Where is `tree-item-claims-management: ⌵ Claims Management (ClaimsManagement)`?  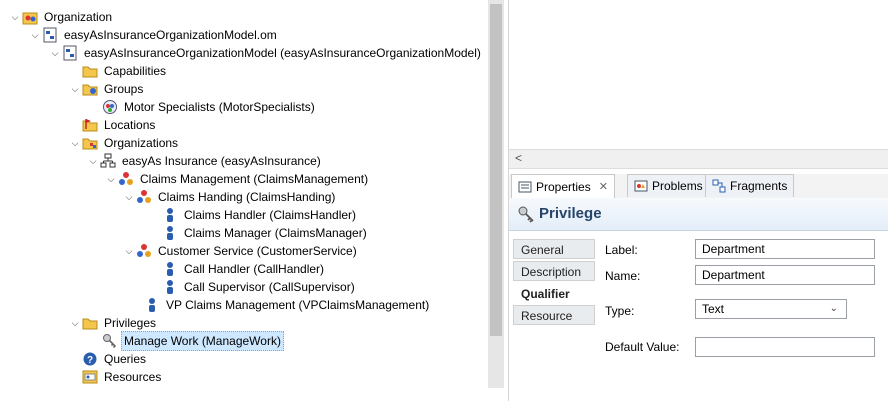 tree-item-claims-management: ⌵ Claims Management (ClaimsManagement) is located at coordinates (237, 179).